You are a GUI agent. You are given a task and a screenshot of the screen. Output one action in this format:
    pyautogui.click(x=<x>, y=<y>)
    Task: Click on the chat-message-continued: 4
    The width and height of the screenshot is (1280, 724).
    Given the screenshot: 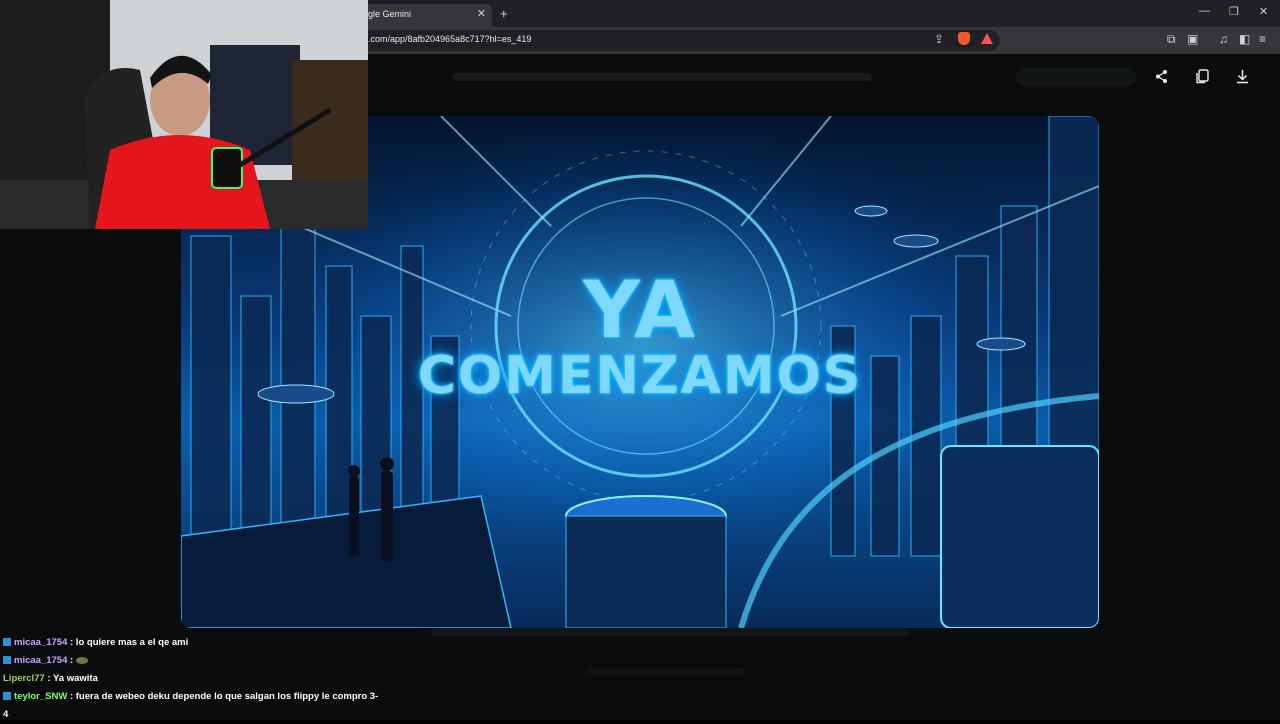 What is the action you would take?
    pyautogui.click(x=190, y=715)
    